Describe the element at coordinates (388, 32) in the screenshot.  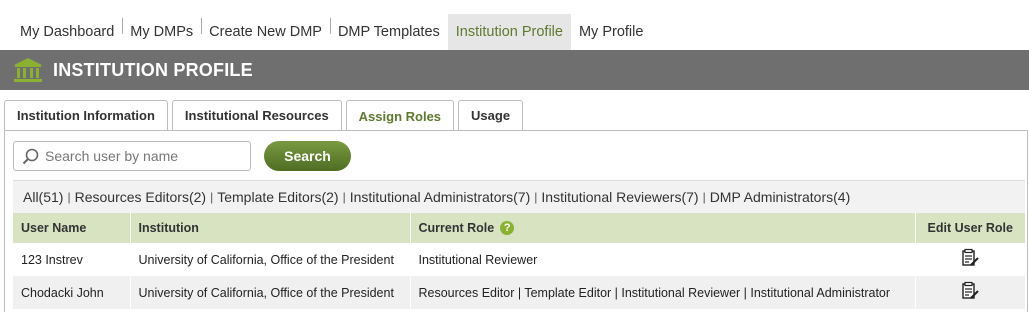
I see `nav-dmp-templates: DMP Templates` at that location.